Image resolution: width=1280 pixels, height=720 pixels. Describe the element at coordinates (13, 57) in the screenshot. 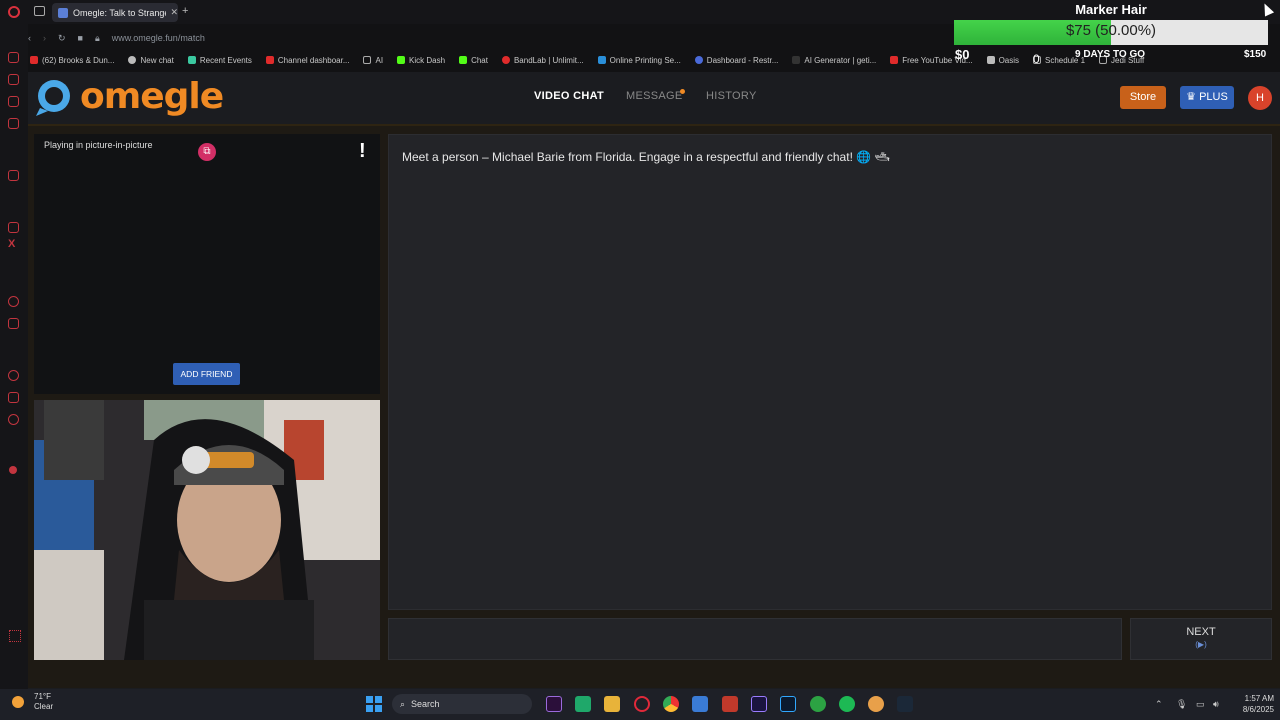

I see `aria-icon` at that location.